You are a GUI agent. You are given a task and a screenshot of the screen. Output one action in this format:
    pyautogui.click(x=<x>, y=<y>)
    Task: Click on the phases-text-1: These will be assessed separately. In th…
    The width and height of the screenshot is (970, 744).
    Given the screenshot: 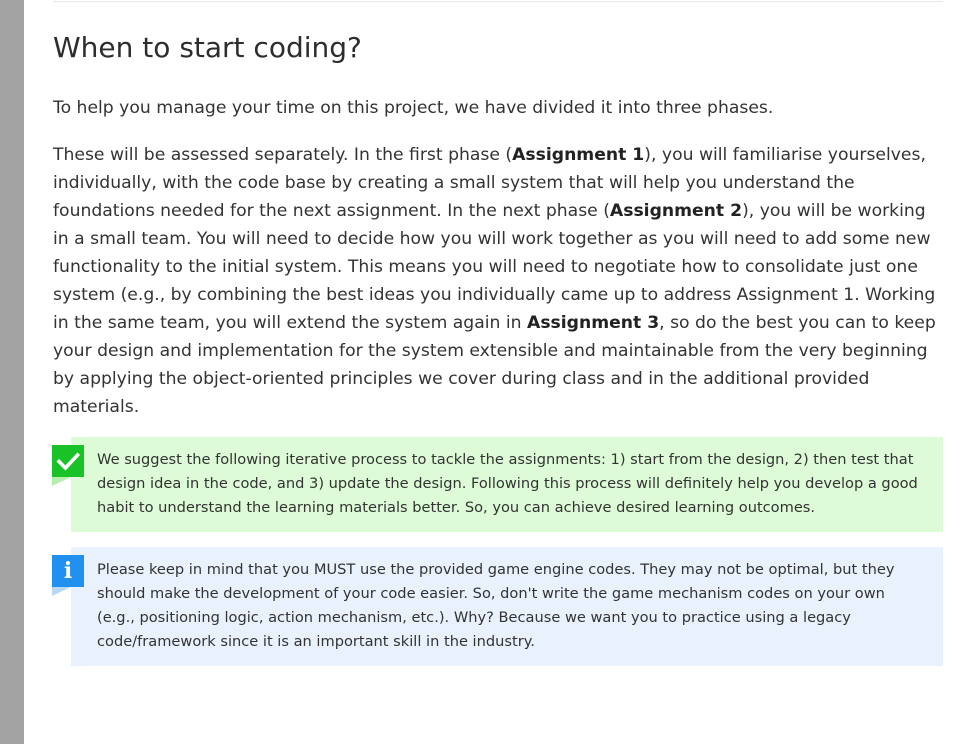 What is the action you would take?
    pyautogui.click(x=283, y=155)
    